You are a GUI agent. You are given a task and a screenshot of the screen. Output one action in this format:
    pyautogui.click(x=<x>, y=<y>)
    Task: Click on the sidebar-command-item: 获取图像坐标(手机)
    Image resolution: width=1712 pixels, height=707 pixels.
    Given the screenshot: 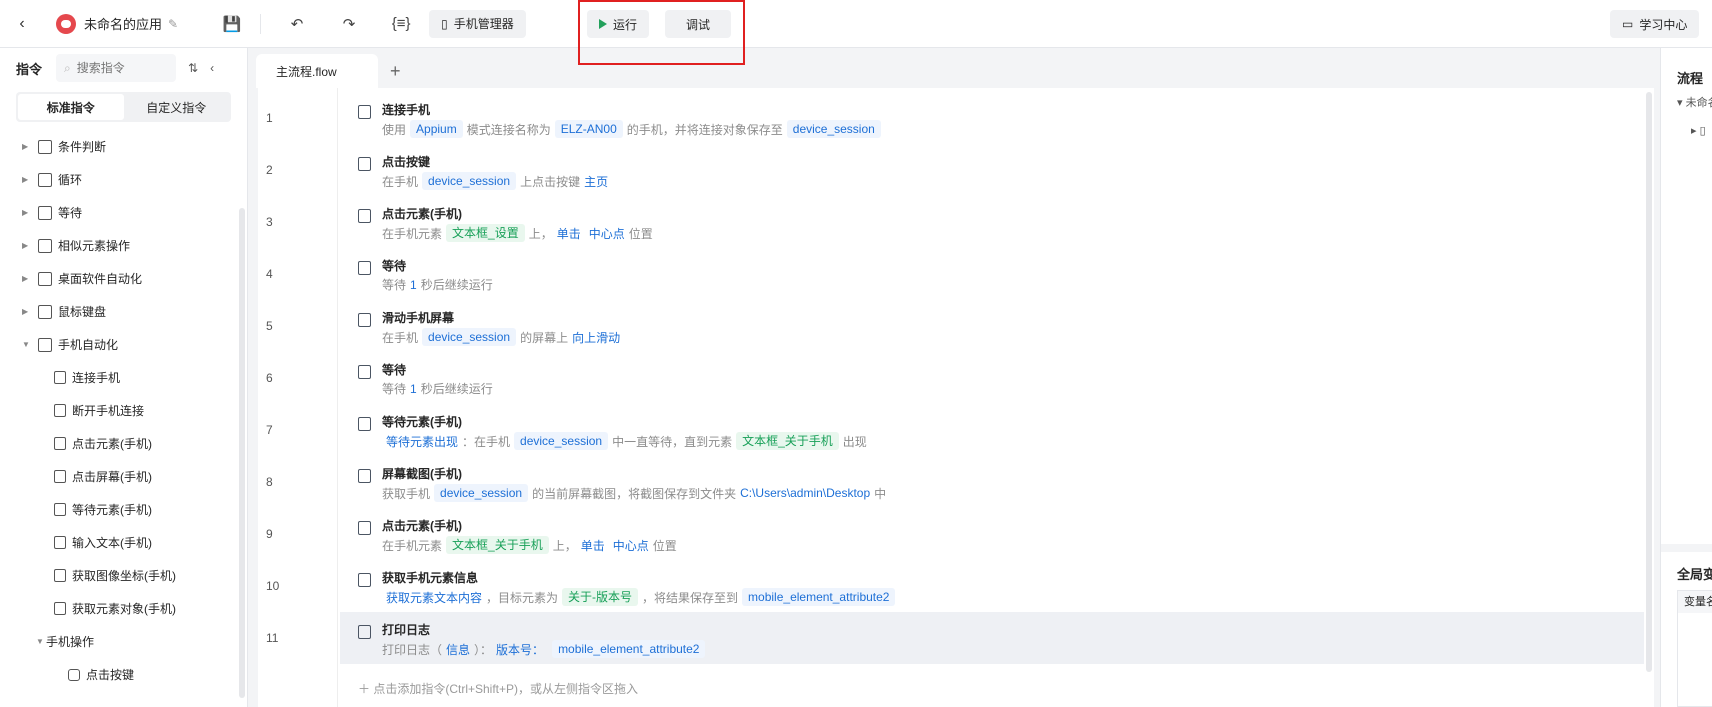 What is the action you would take?
    pyautogui.click(x=123, y=575)
    